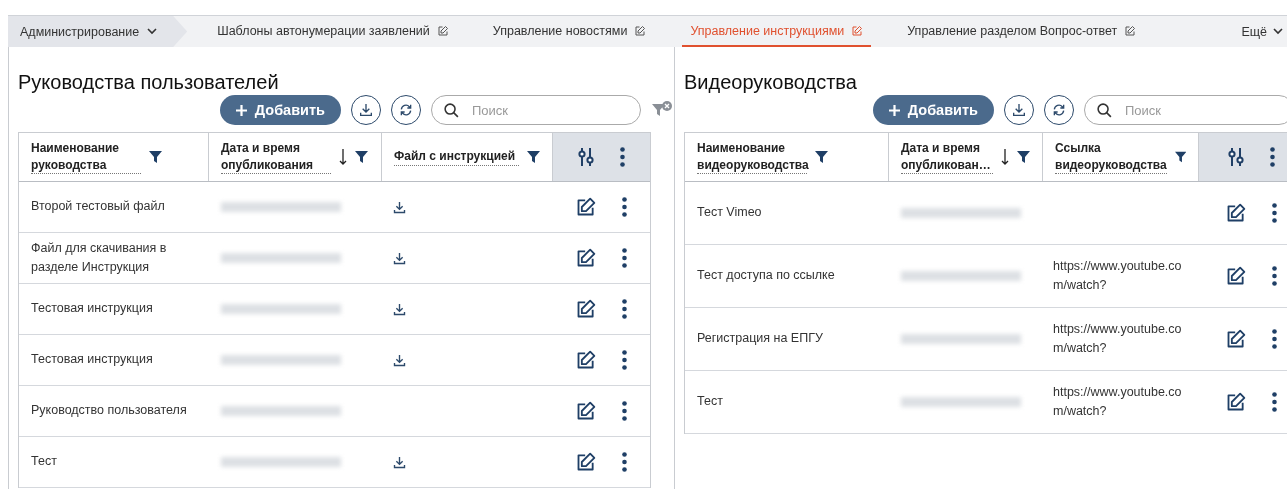  I want to click on table-cell-text: Тест доступа по ссылке, so click(766, 276).